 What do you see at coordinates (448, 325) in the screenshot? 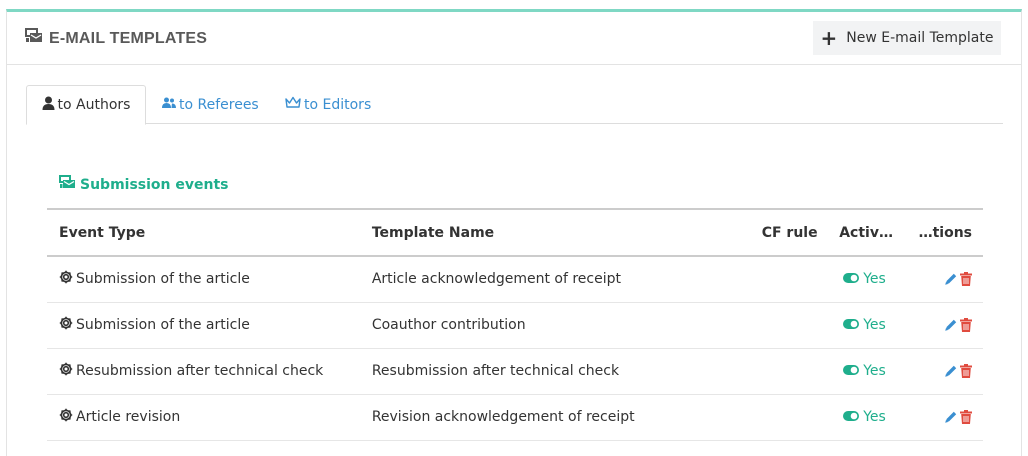
I see `template-name: Coauthor contribution` at bounding box center [448, 325].